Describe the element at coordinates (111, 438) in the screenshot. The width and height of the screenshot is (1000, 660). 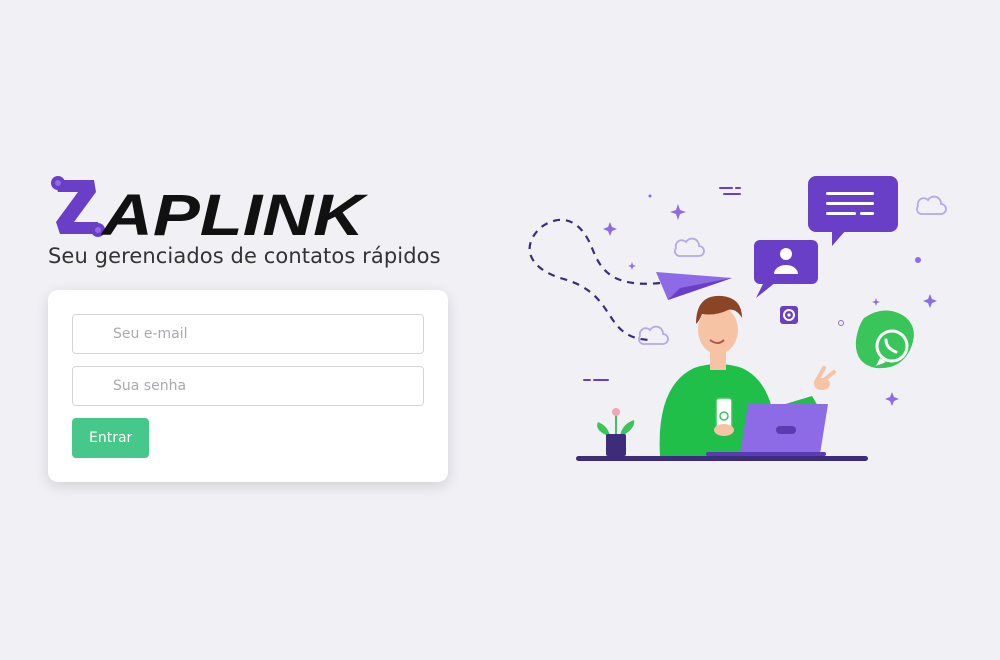
I see `submit-button: Entrar` at that location.